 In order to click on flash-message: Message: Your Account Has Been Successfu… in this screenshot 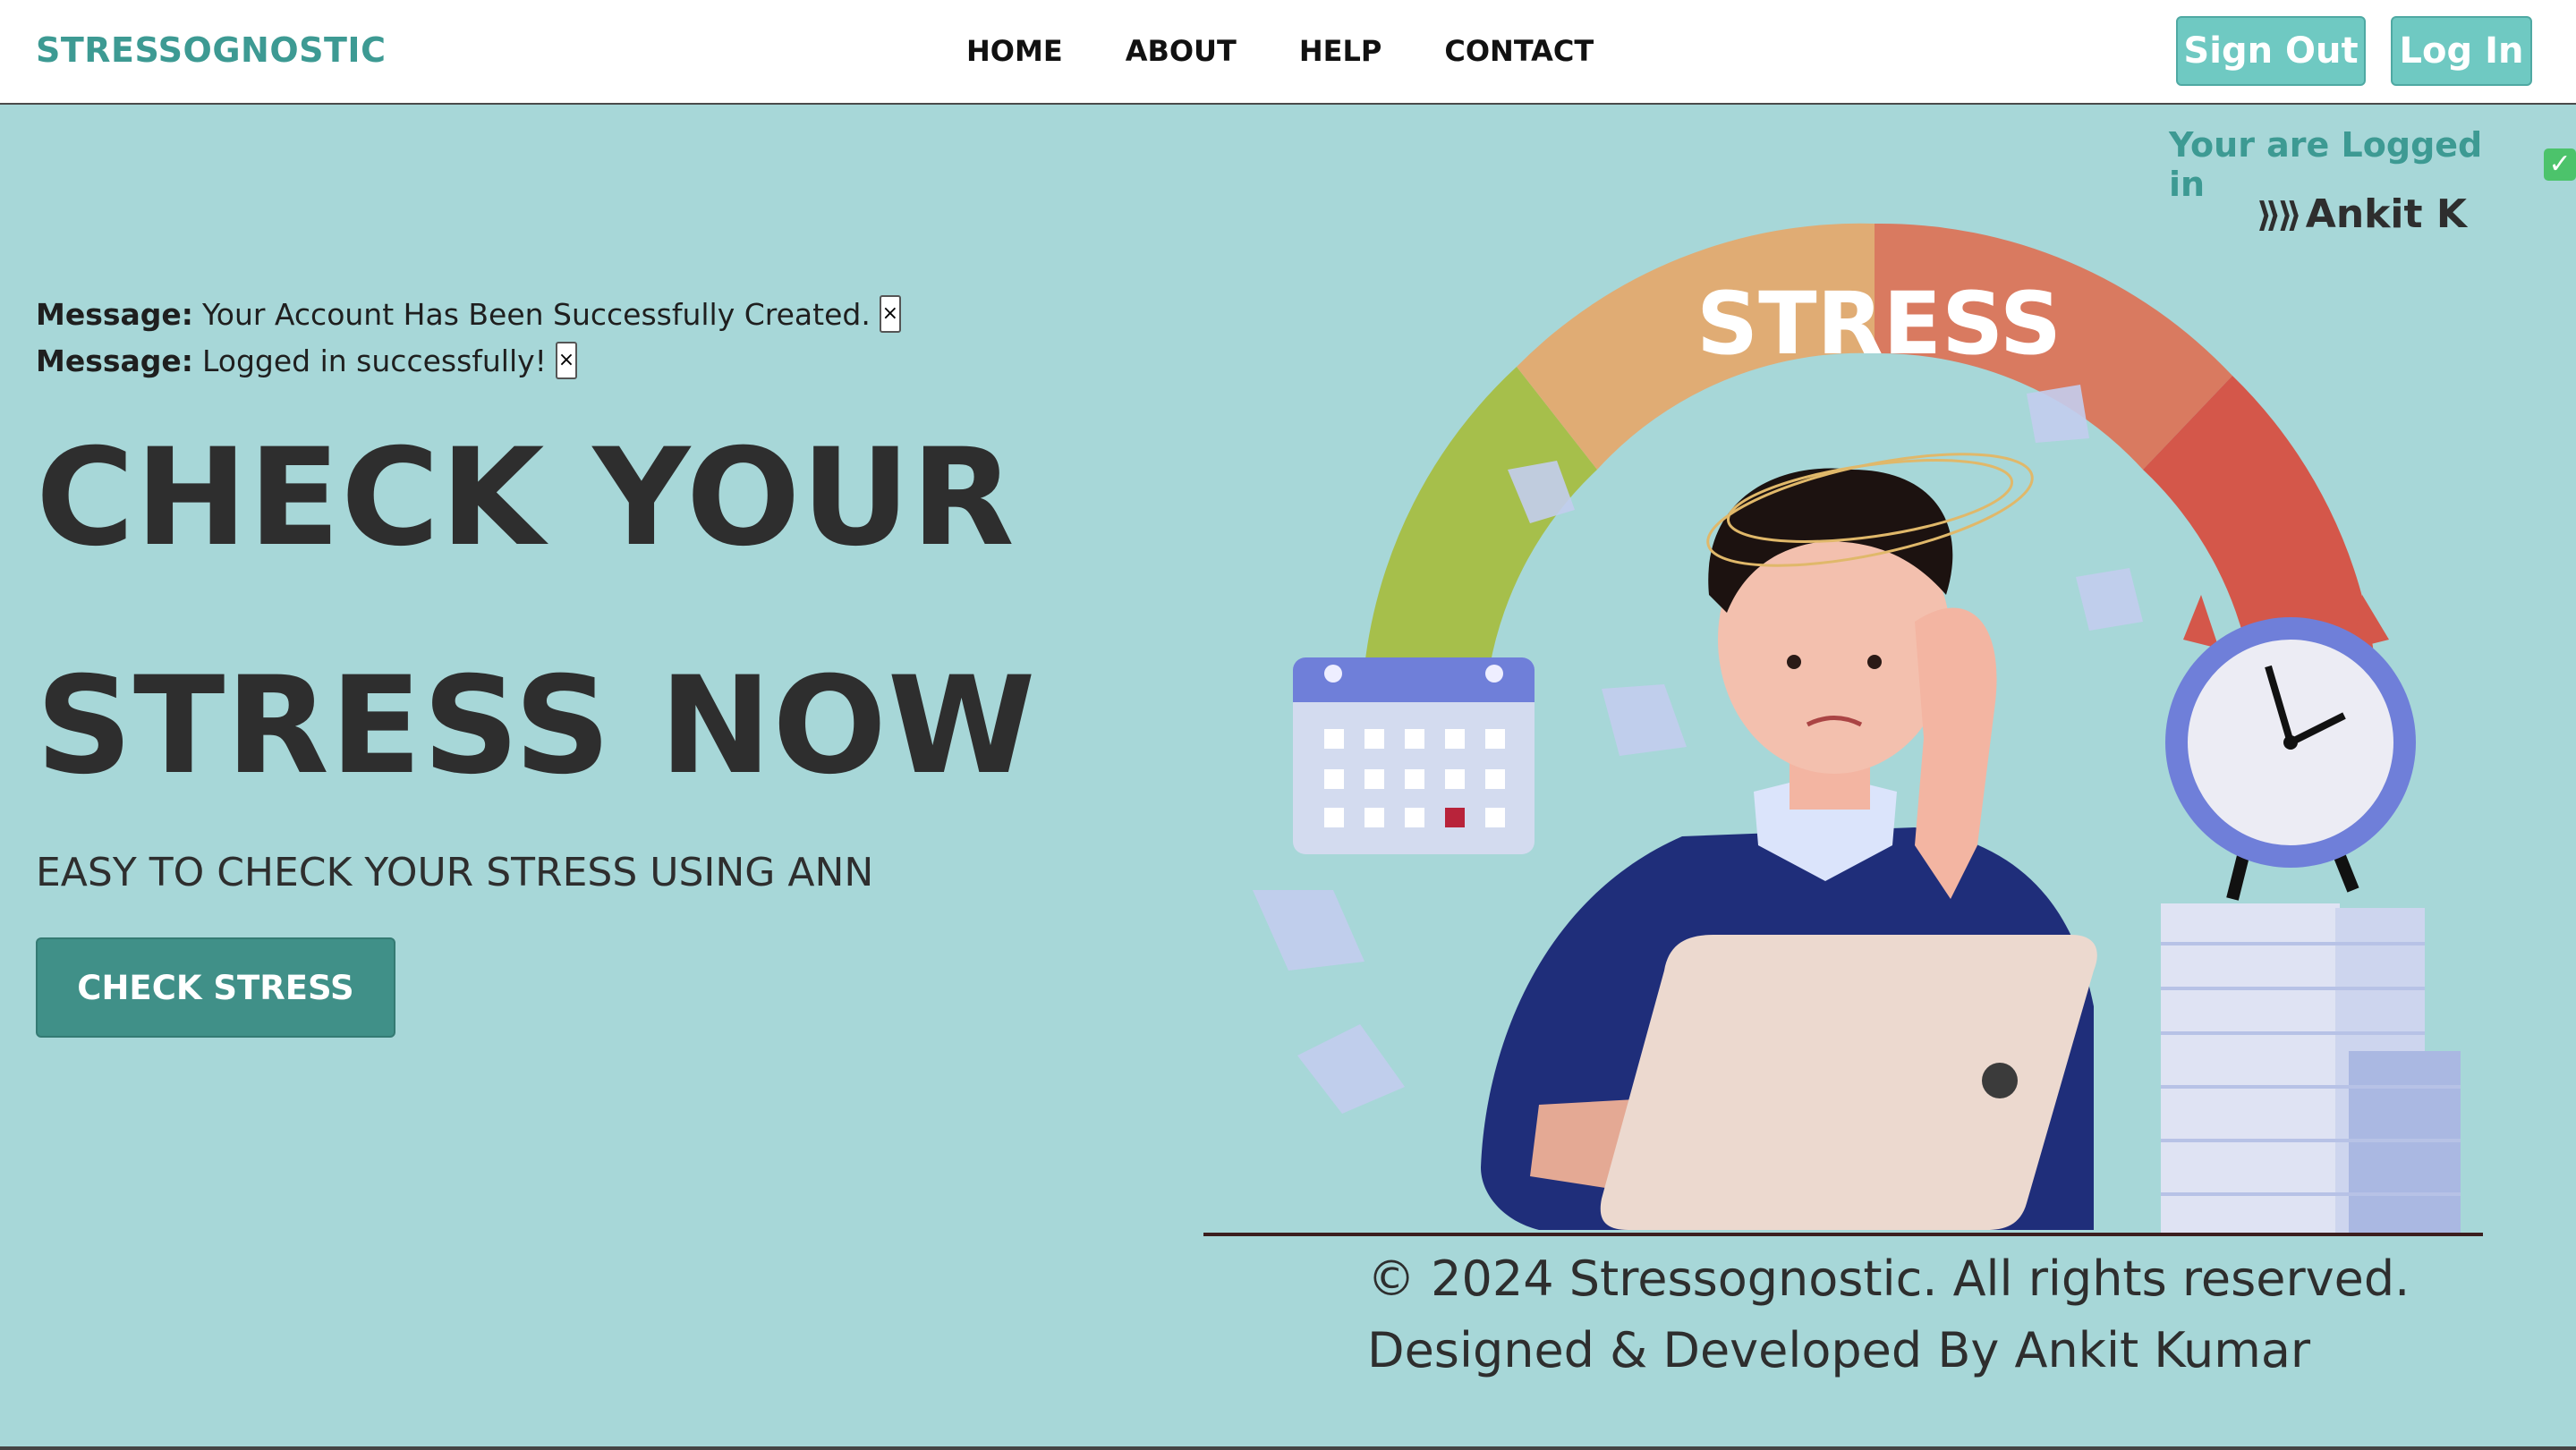, I will do `click(469, 314)`.